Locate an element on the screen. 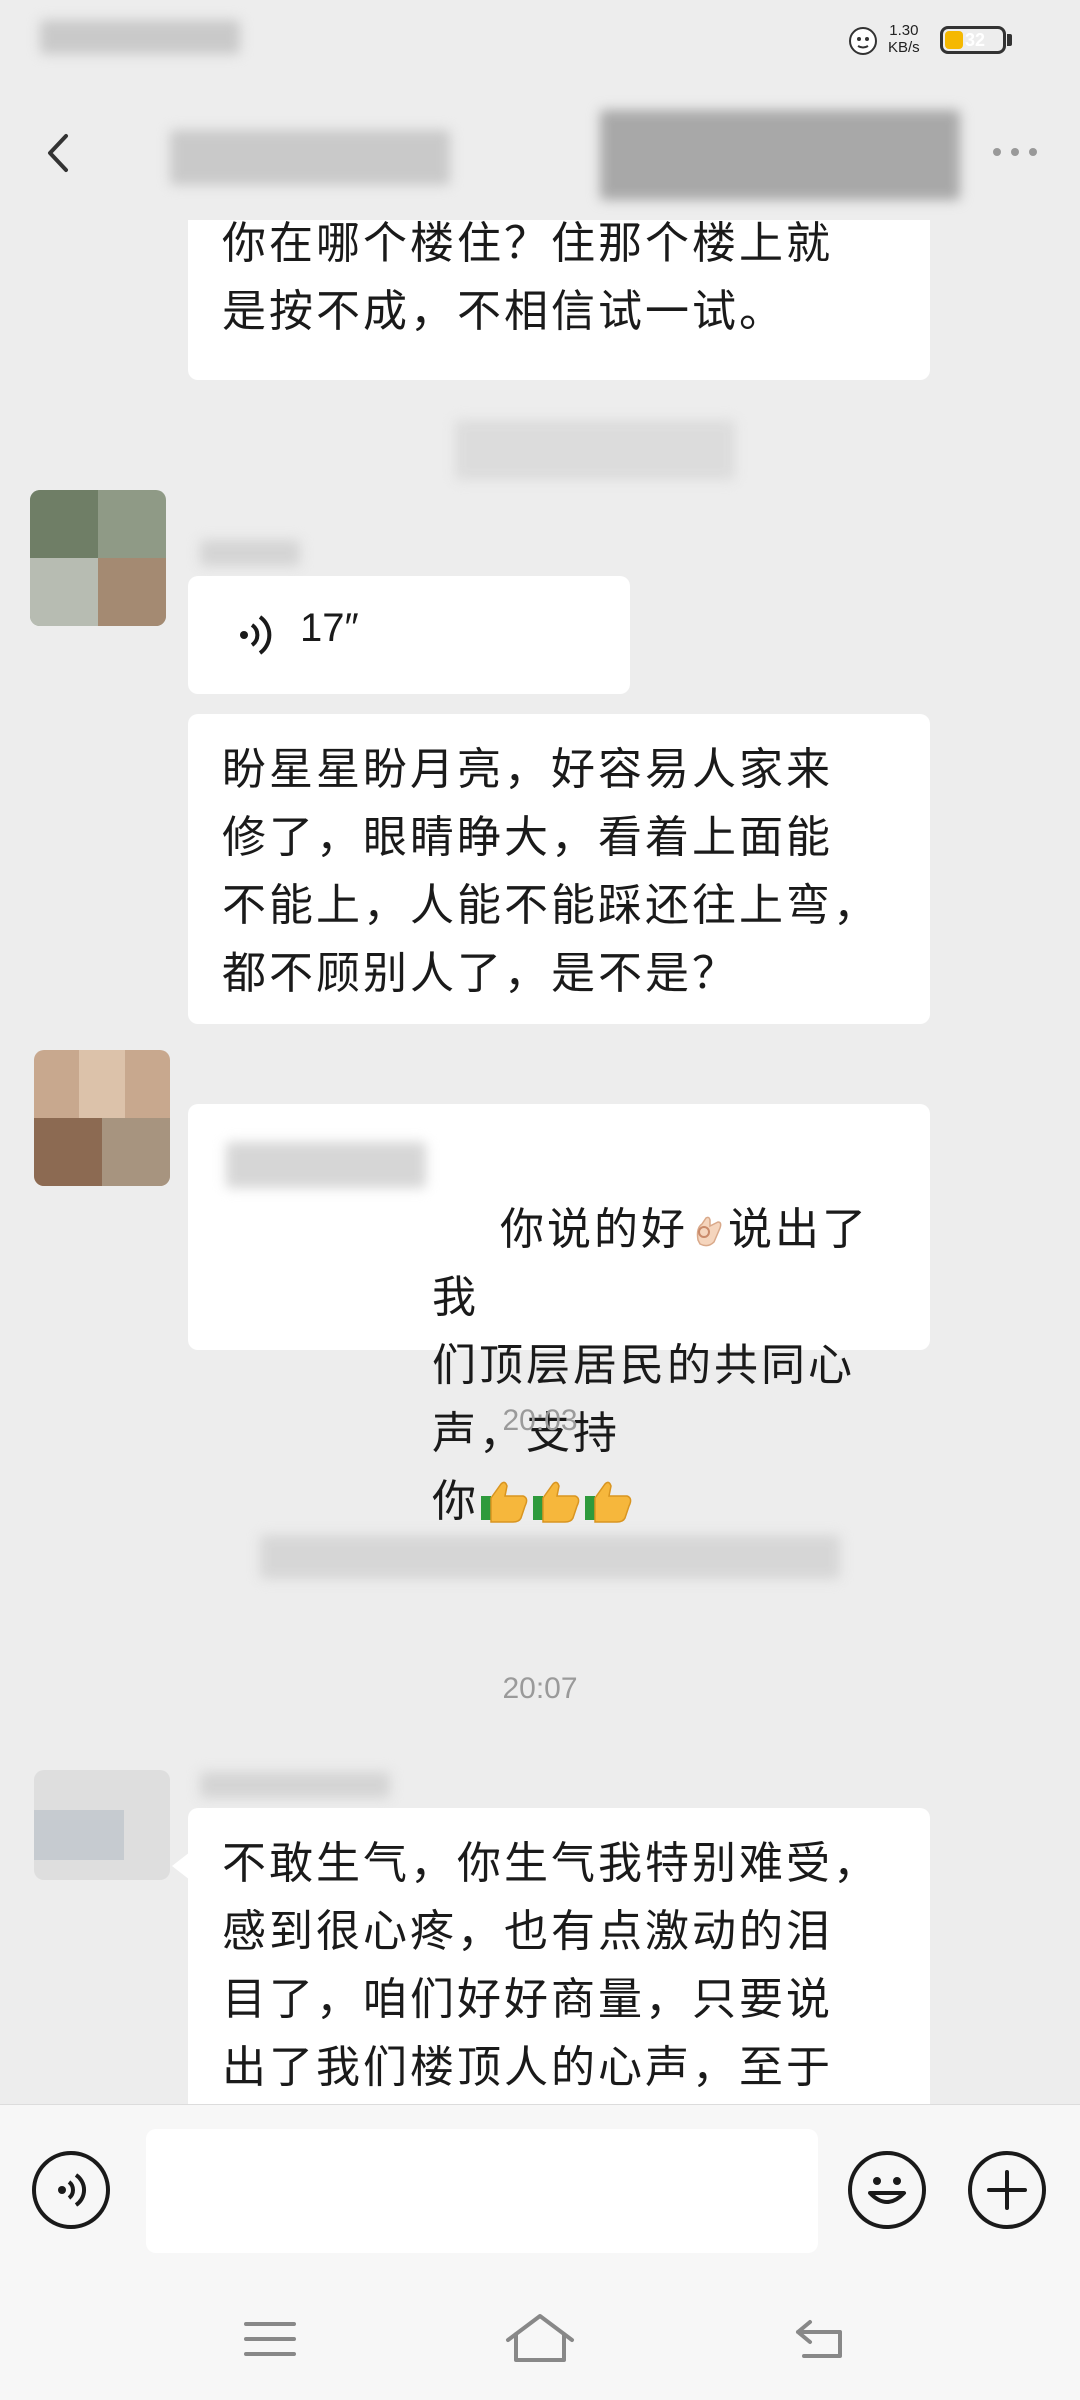 This screenshot has width=1080, height=2400. more-dots-icon is located at coordinates (1015, 152).